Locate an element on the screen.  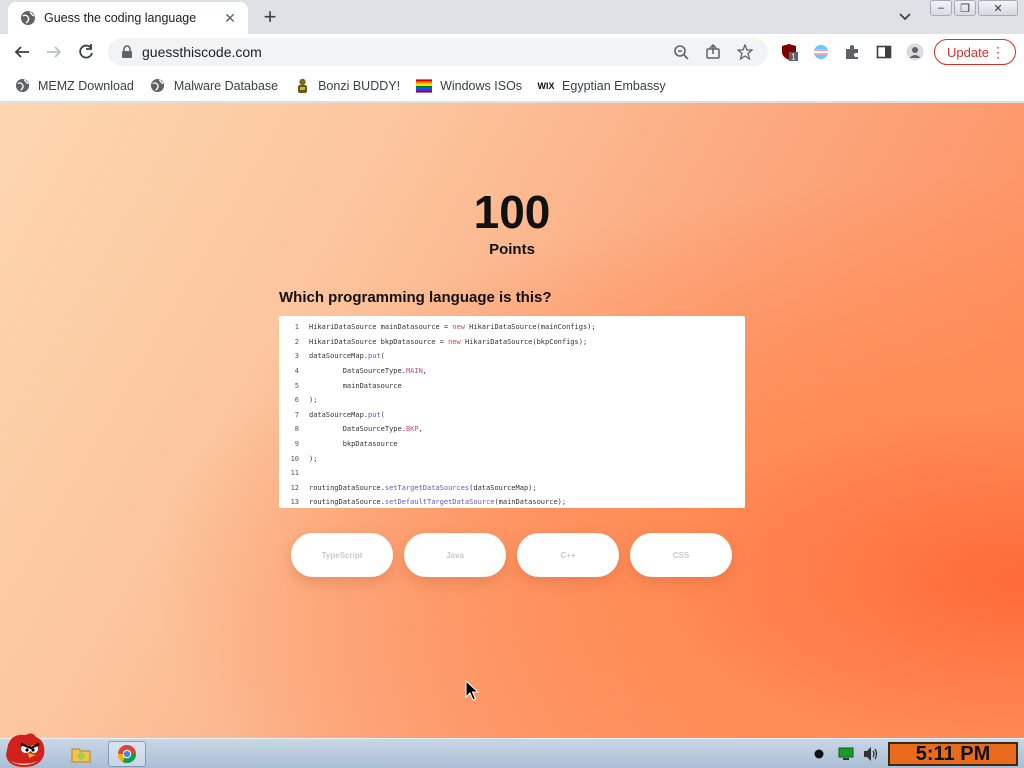
address-bar: guessthiscode.com is located at coordinates (438, 52).